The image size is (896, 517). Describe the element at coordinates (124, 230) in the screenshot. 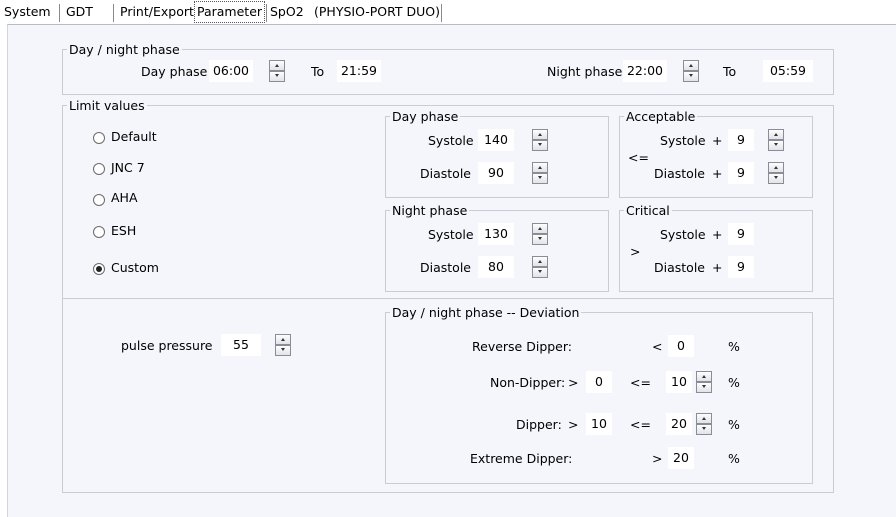

I see `radio-label-esh: ESH` at that location.